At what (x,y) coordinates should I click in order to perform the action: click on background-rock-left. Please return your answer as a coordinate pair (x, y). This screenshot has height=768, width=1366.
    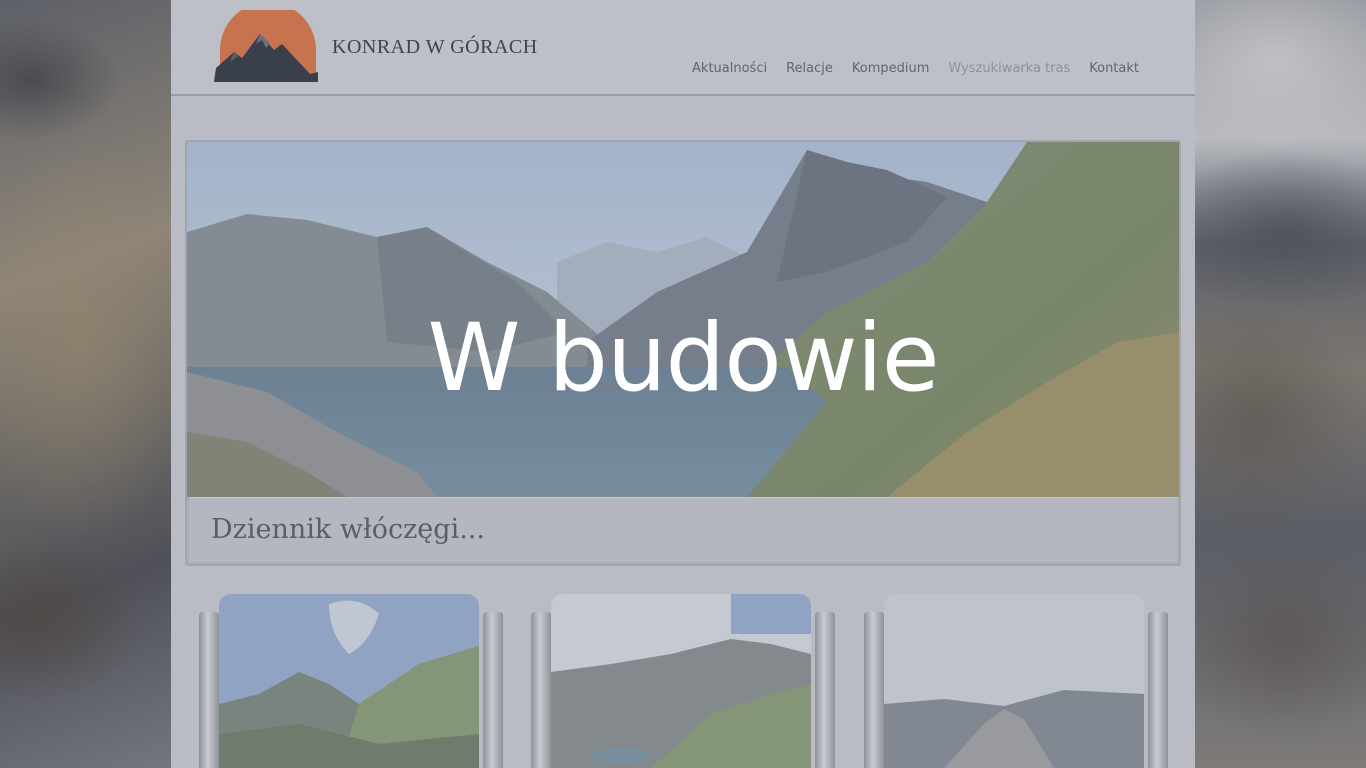
    Looking at the image, I should click on (85, 384).